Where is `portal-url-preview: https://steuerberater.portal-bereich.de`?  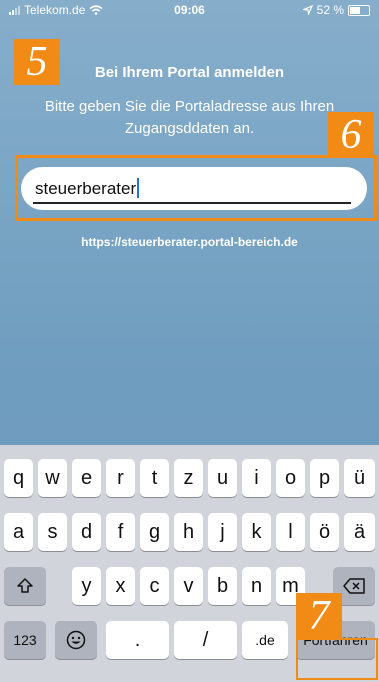 portal-url-preview: https://steuerberater.portal-bereich.de is located at coordinates (189, 242).